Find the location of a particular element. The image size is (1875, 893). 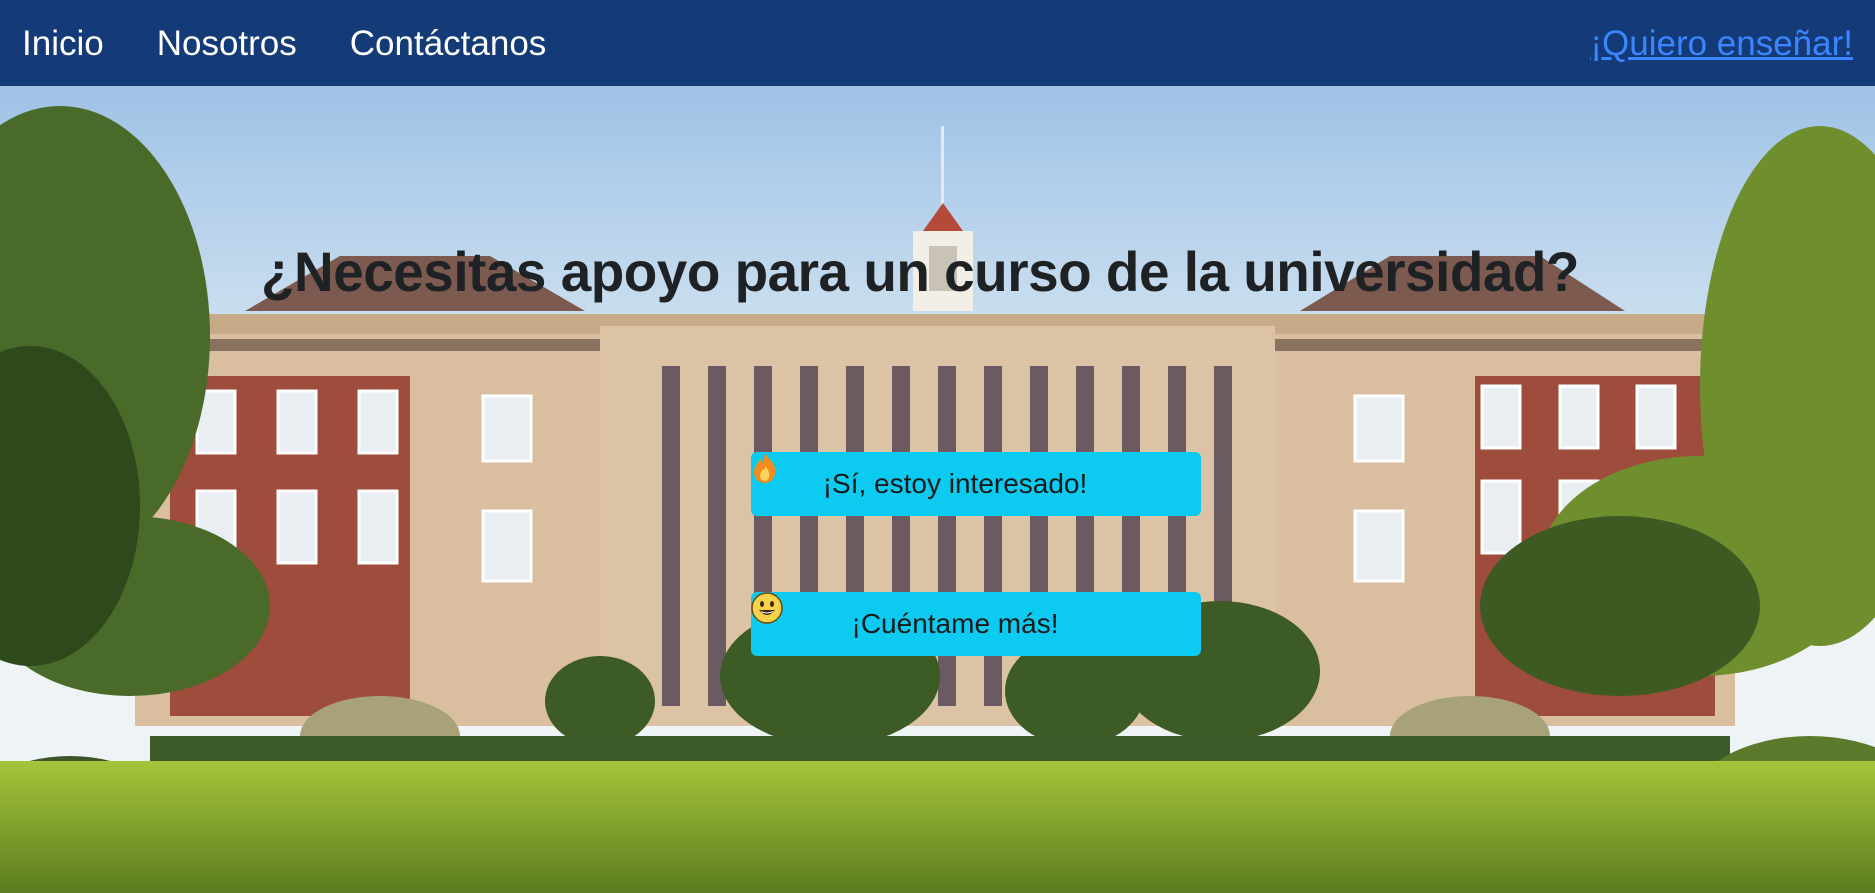

quiero-ensenar-link: ¡Quiero enseñar! is located at coordinates (1721, 43).